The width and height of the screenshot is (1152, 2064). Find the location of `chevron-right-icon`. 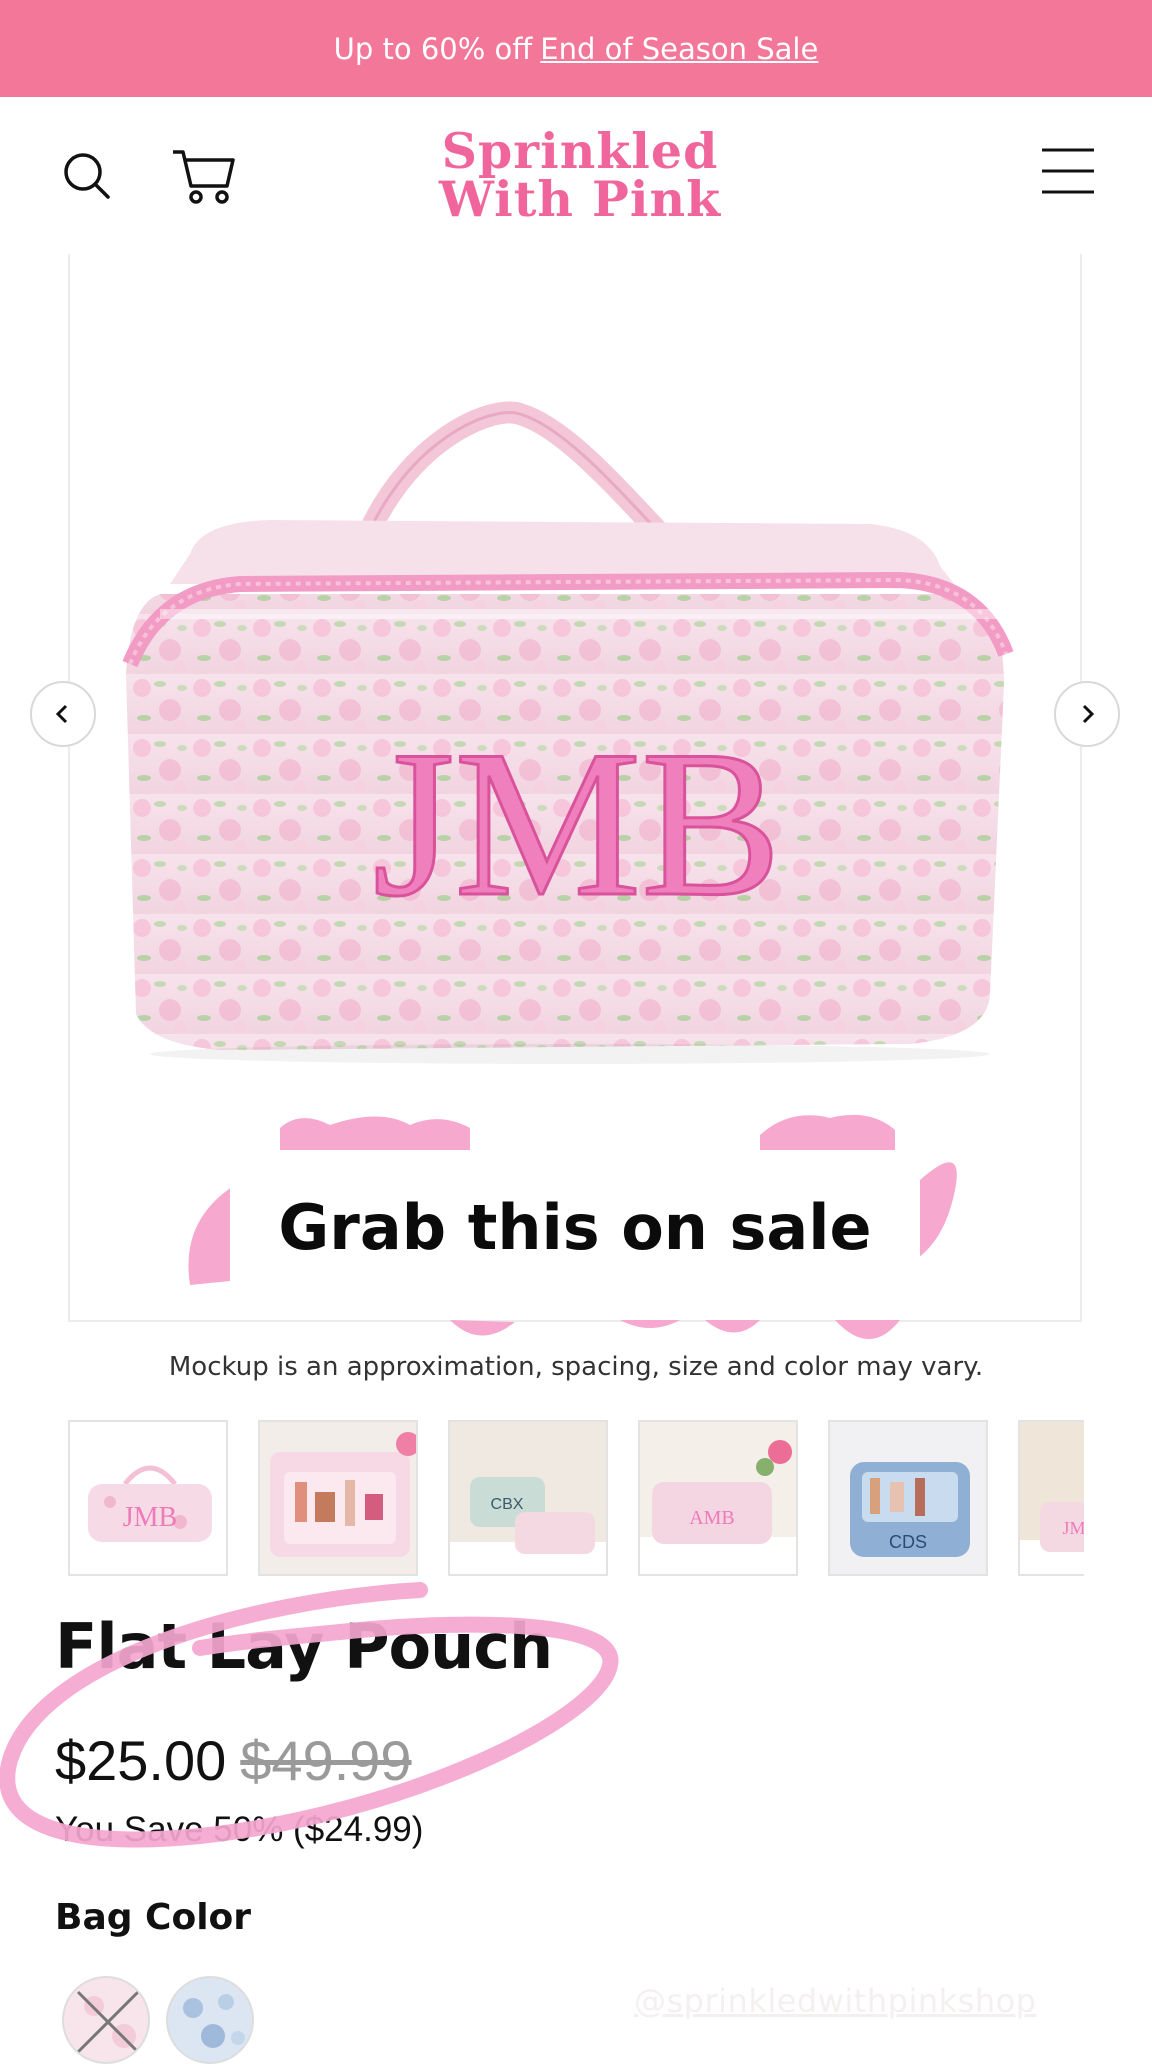

chevron-right-icon is located at coordinates (1088, 714).